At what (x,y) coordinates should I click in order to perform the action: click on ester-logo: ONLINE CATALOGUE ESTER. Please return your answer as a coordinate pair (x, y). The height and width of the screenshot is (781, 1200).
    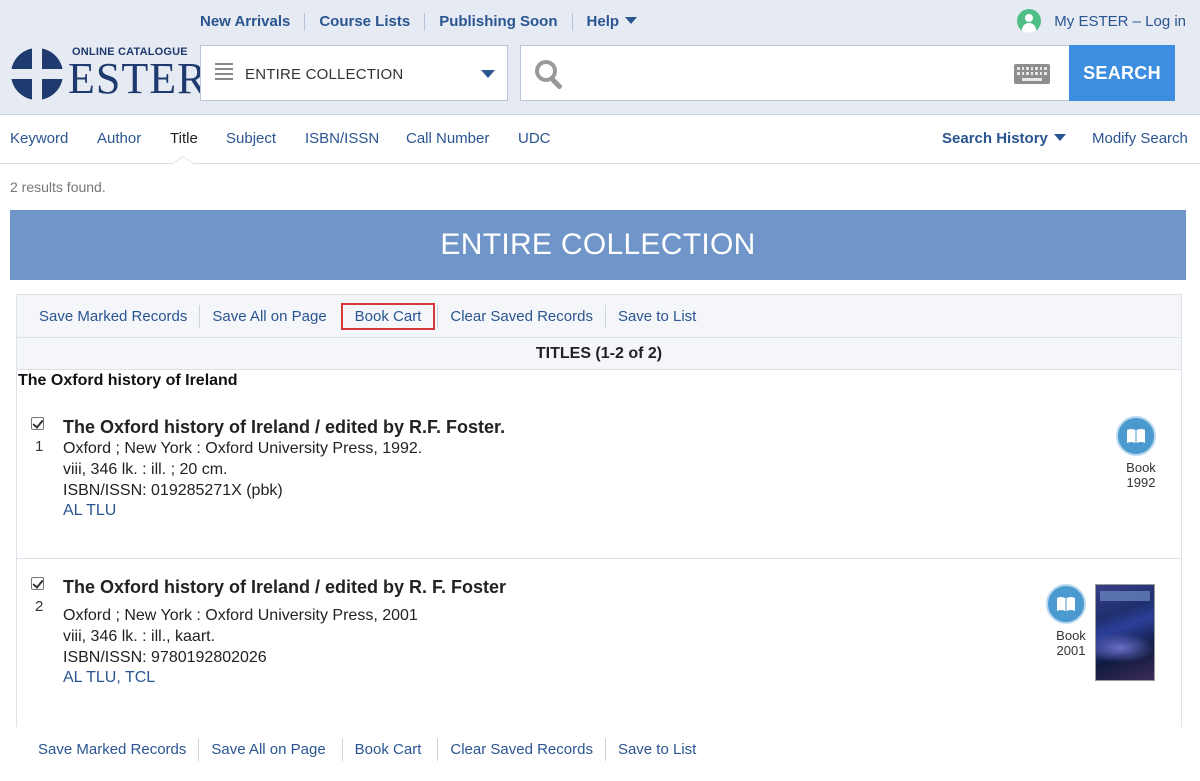
    Looking at the image, I should click on (108, 74).